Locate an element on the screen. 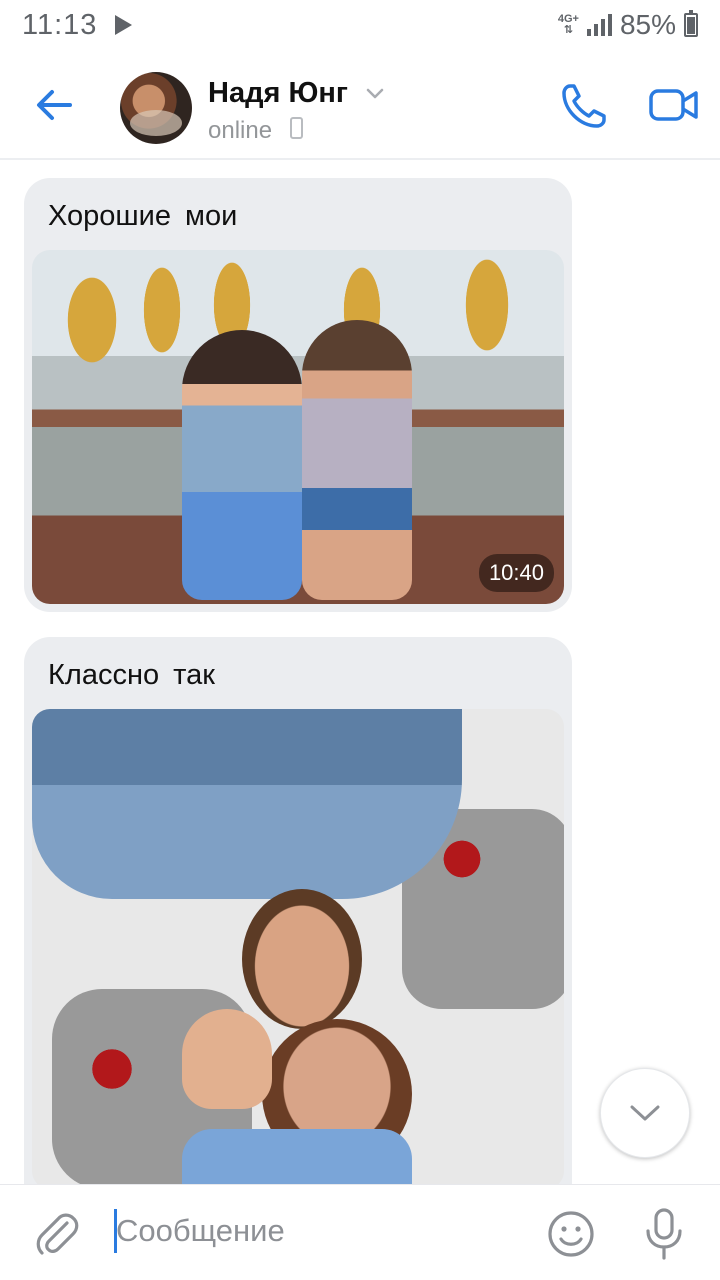 This screenshot has height=1280, width=720. status-bar: 11:13 4G+ ⇅ 85% is located at coordinates (360, 25).